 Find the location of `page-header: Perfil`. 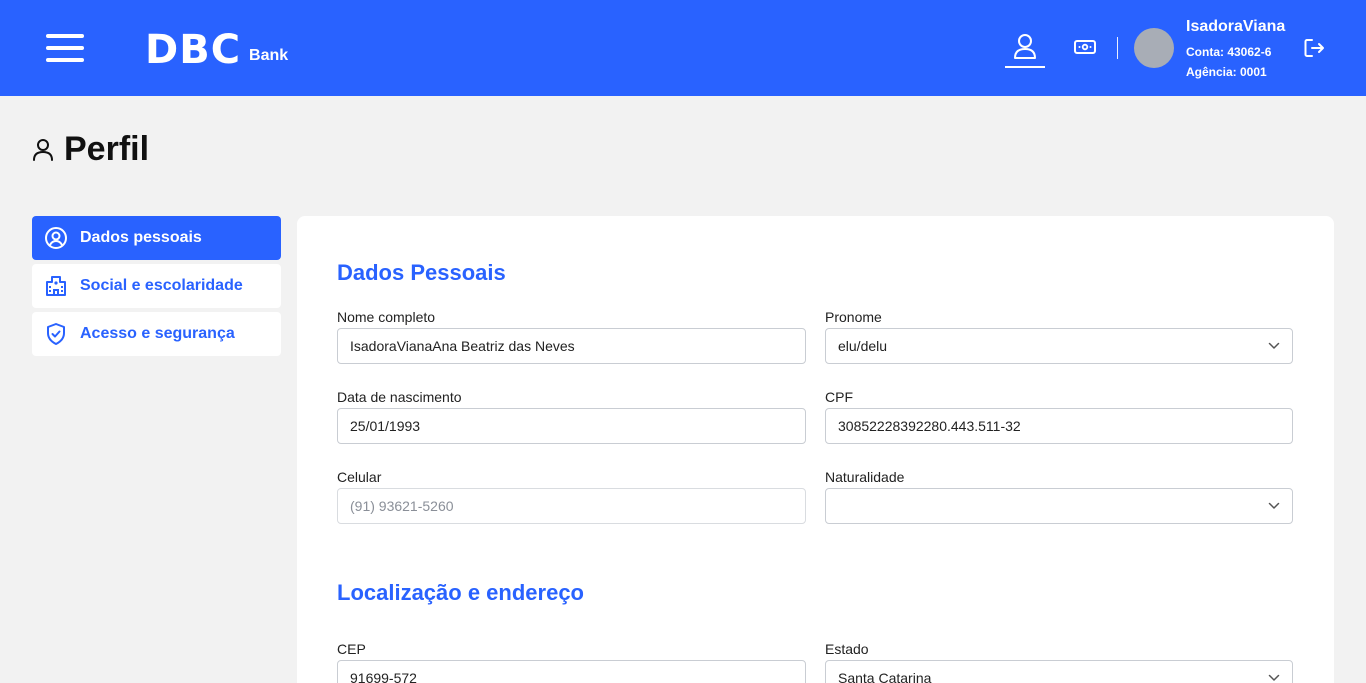

page-header: Perfil is located at coordinates (90, 149).